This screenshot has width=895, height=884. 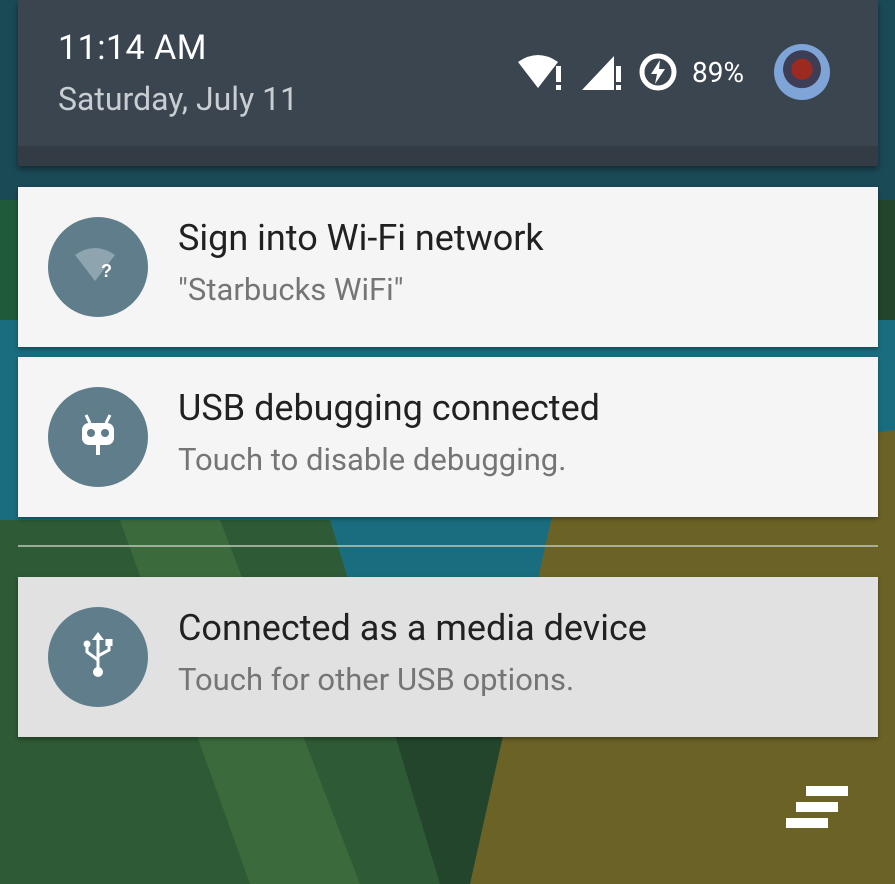 What do you see at coordinates (718, 72) in the screenshot?
I see `battery-percent: 89%` at bounding box center [718, 72].